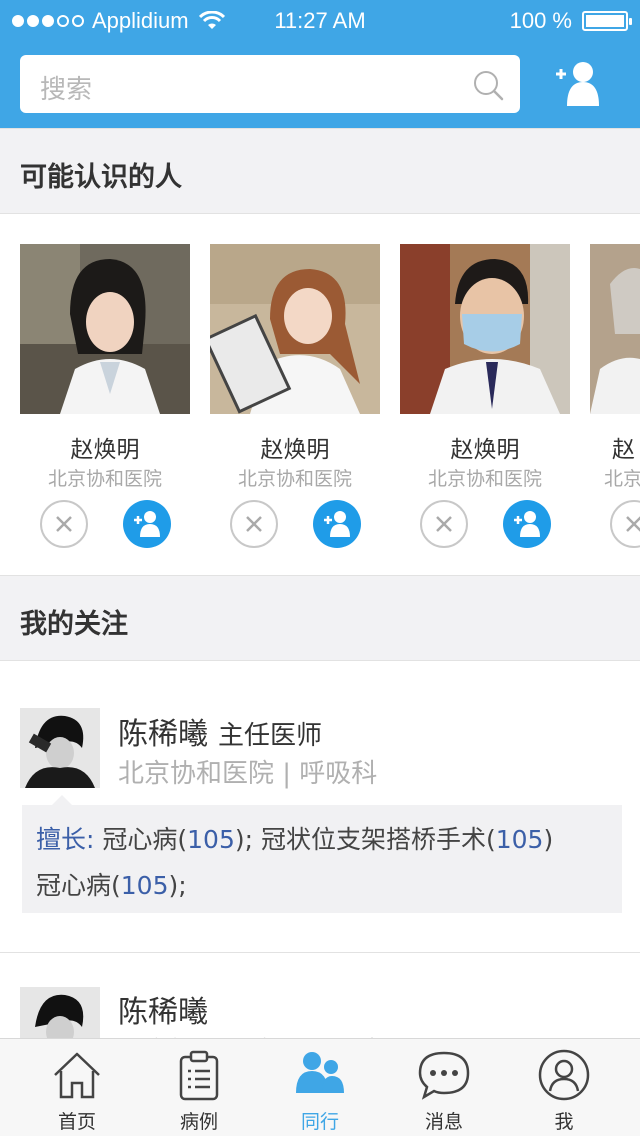 Image resolution: width=640 pixels, height=1136 pixels. I want to click on following-header: 我的关注, so click(320, 618).